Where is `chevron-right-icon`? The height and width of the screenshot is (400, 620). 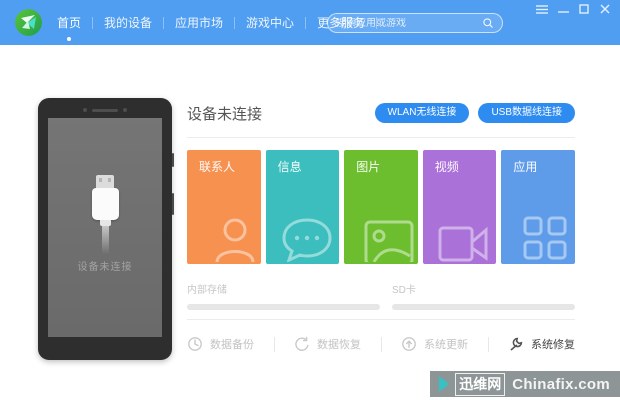
chevron-right-icon is located at coordinates (444, 384).